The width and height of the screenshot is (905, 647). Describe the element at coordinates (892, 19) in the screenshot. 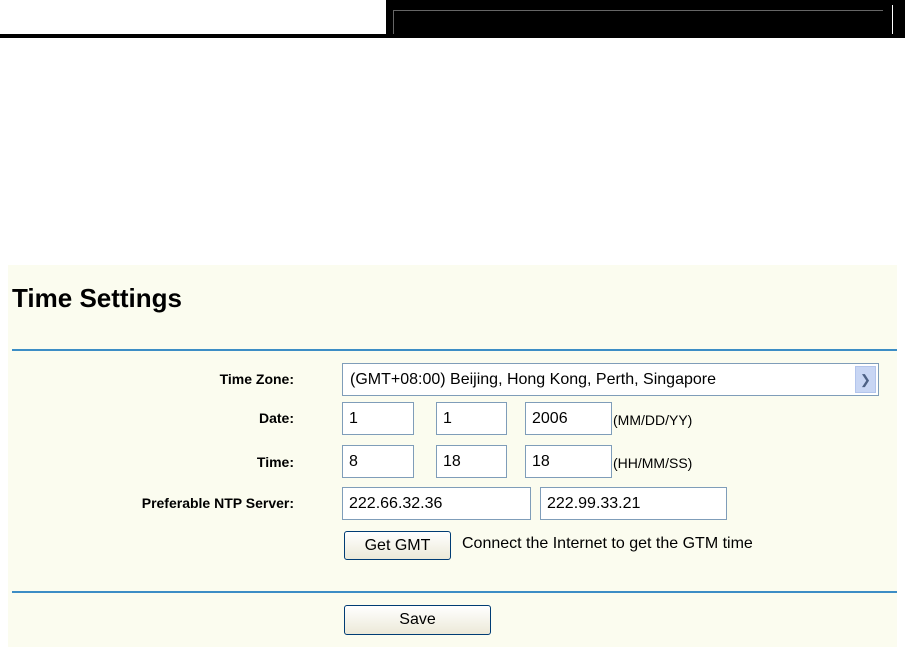

I see `header-divider` at that location.